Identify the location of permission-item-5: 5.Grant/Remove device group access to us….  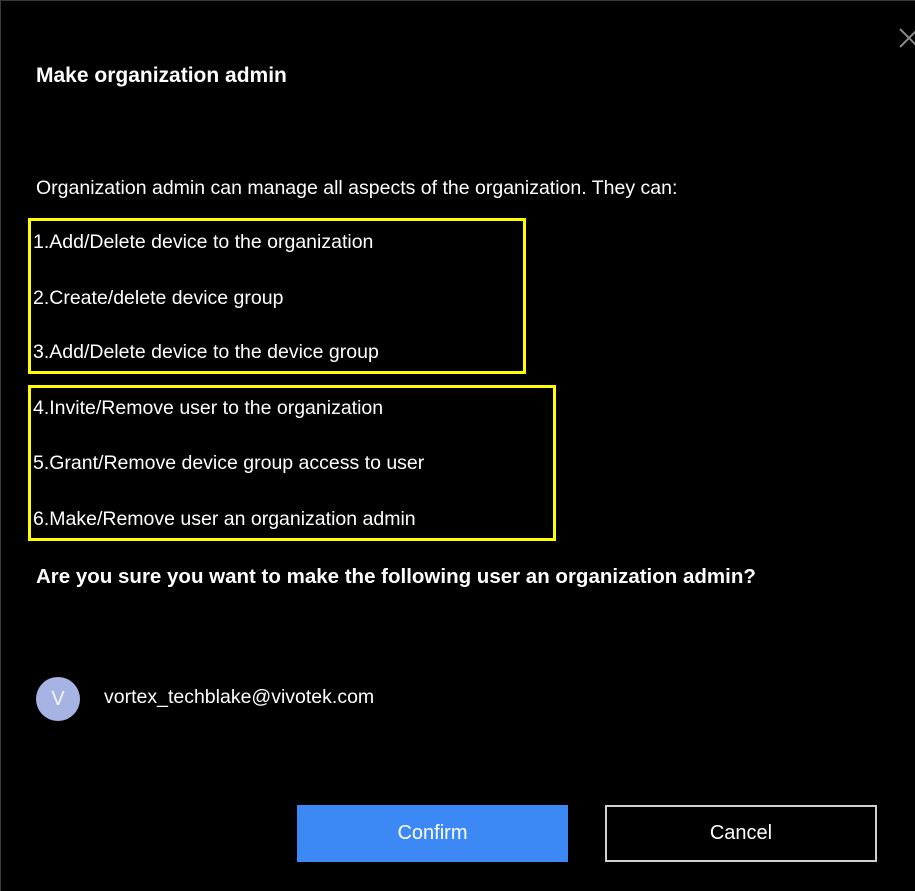
(229, 463).